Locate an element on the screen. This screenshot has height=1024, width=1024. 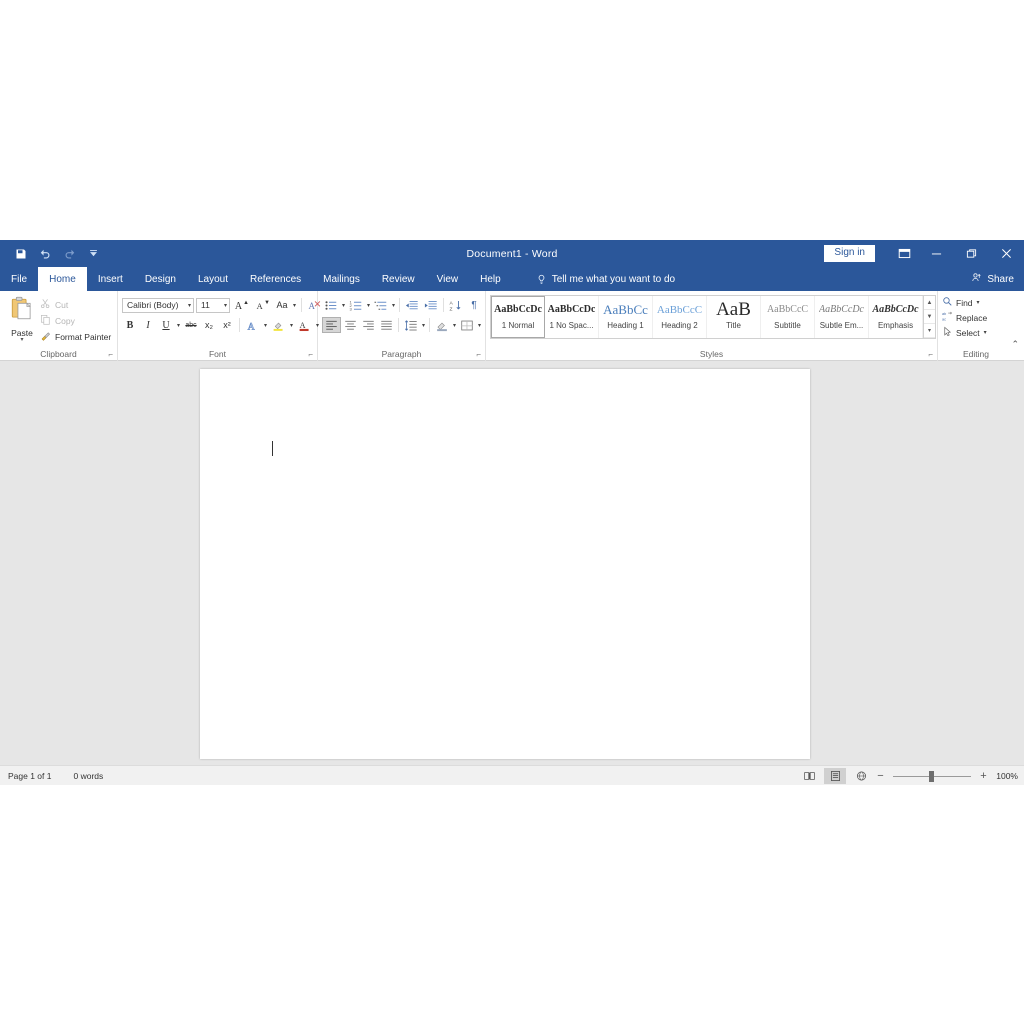
show-formatting-marks-icon: ¶ is located at coordinates (474, 305).